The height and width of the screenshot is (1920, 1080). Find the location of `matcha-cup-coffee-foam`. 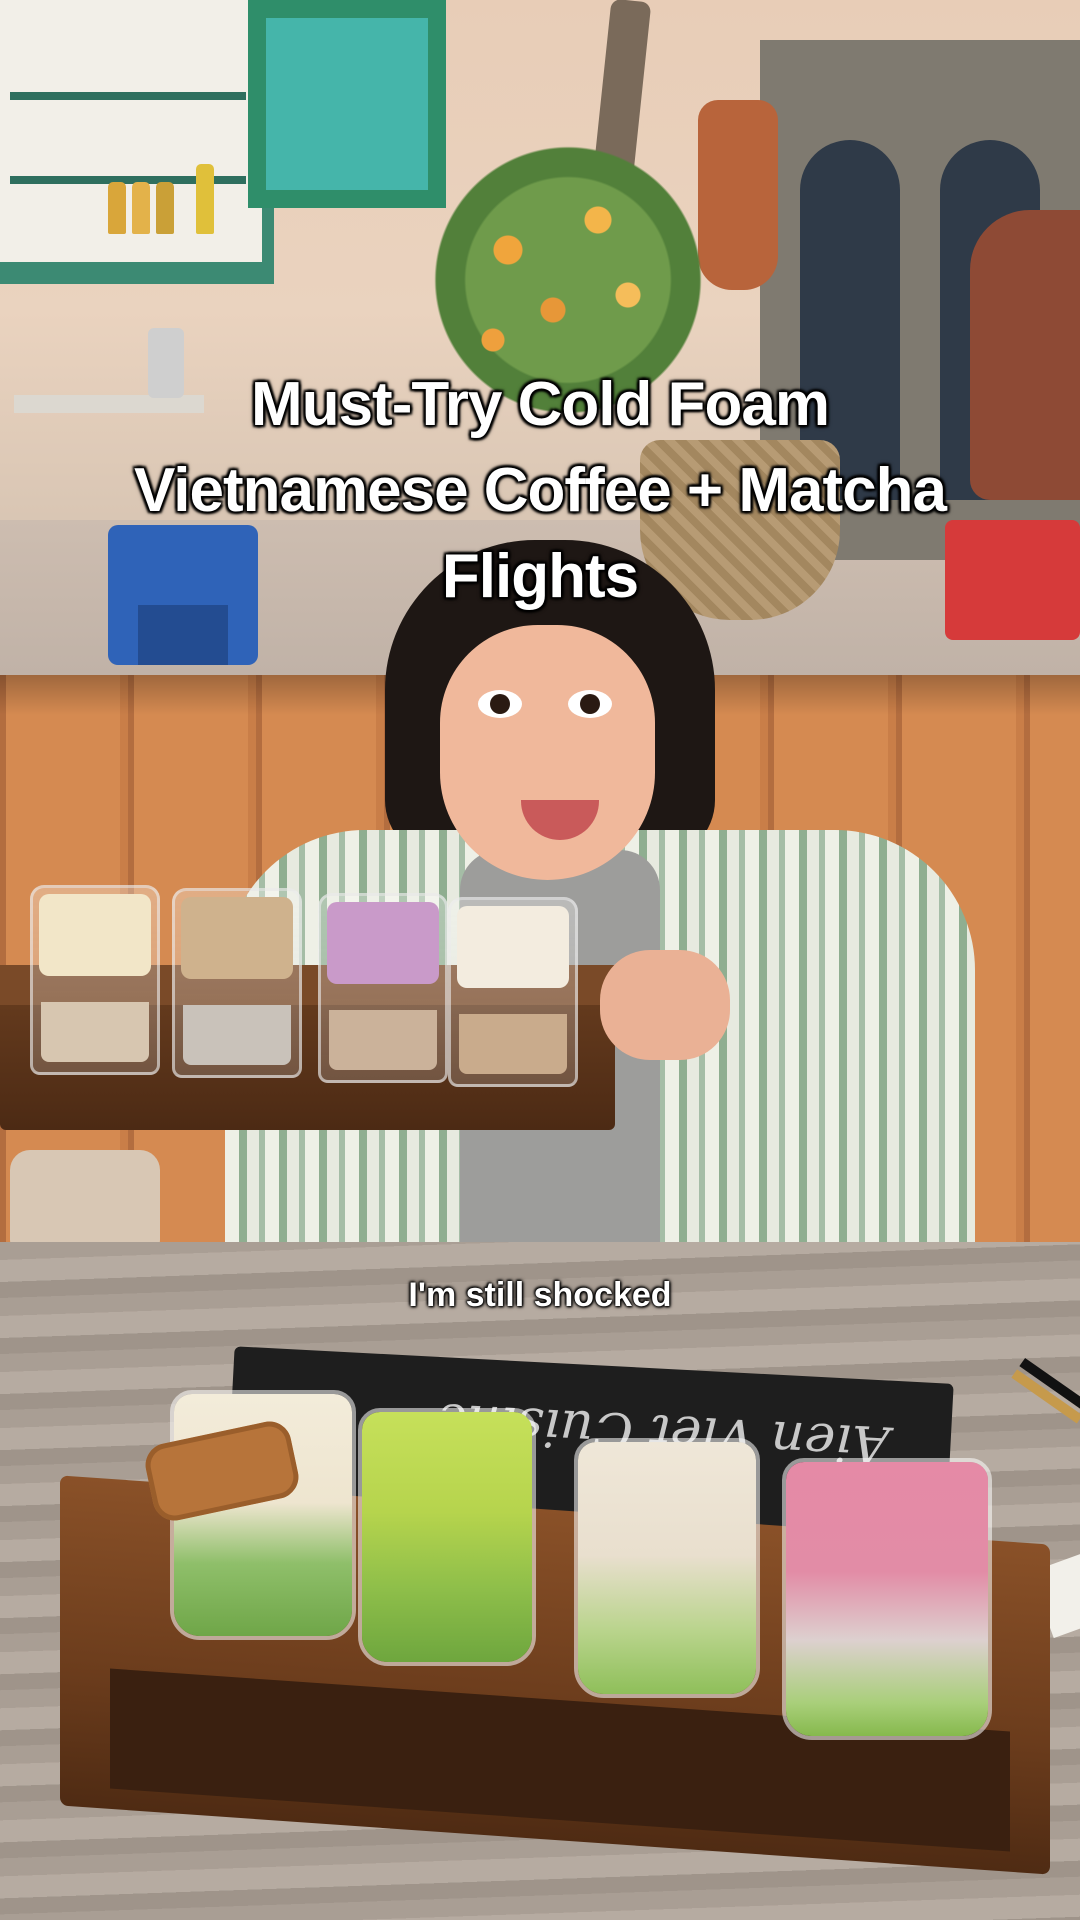

matcha-cup-coffee-foam is located at coordinates (667, 1568).